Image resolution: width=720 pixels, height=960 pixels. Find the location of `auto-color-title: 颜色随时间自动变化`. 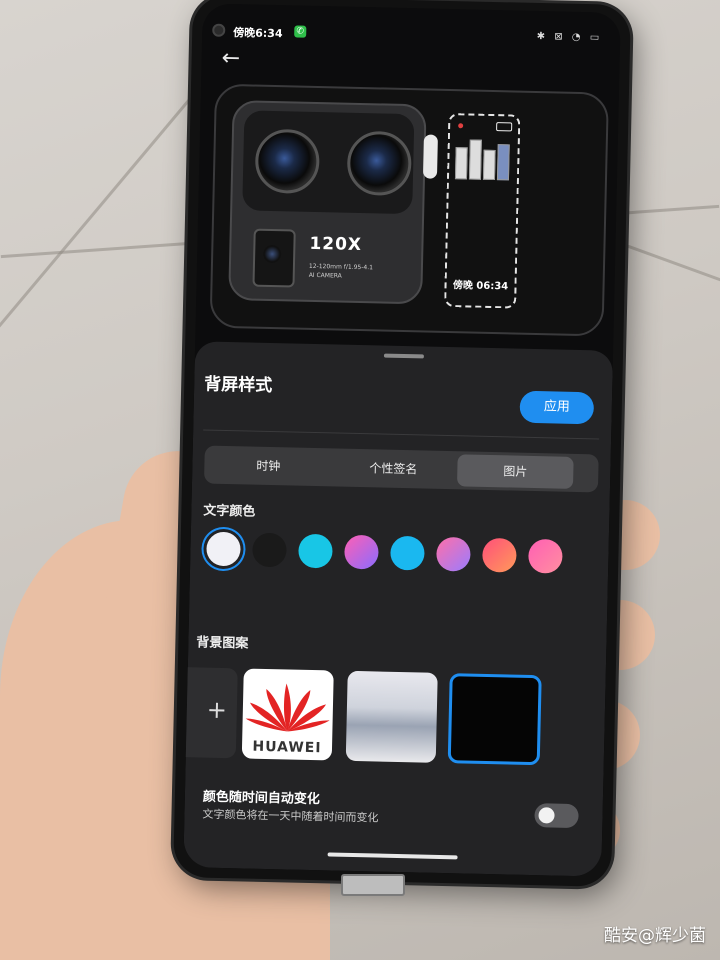

auto-color-title: 颜色随时间自动变化 is located at coordinates (261, 798).